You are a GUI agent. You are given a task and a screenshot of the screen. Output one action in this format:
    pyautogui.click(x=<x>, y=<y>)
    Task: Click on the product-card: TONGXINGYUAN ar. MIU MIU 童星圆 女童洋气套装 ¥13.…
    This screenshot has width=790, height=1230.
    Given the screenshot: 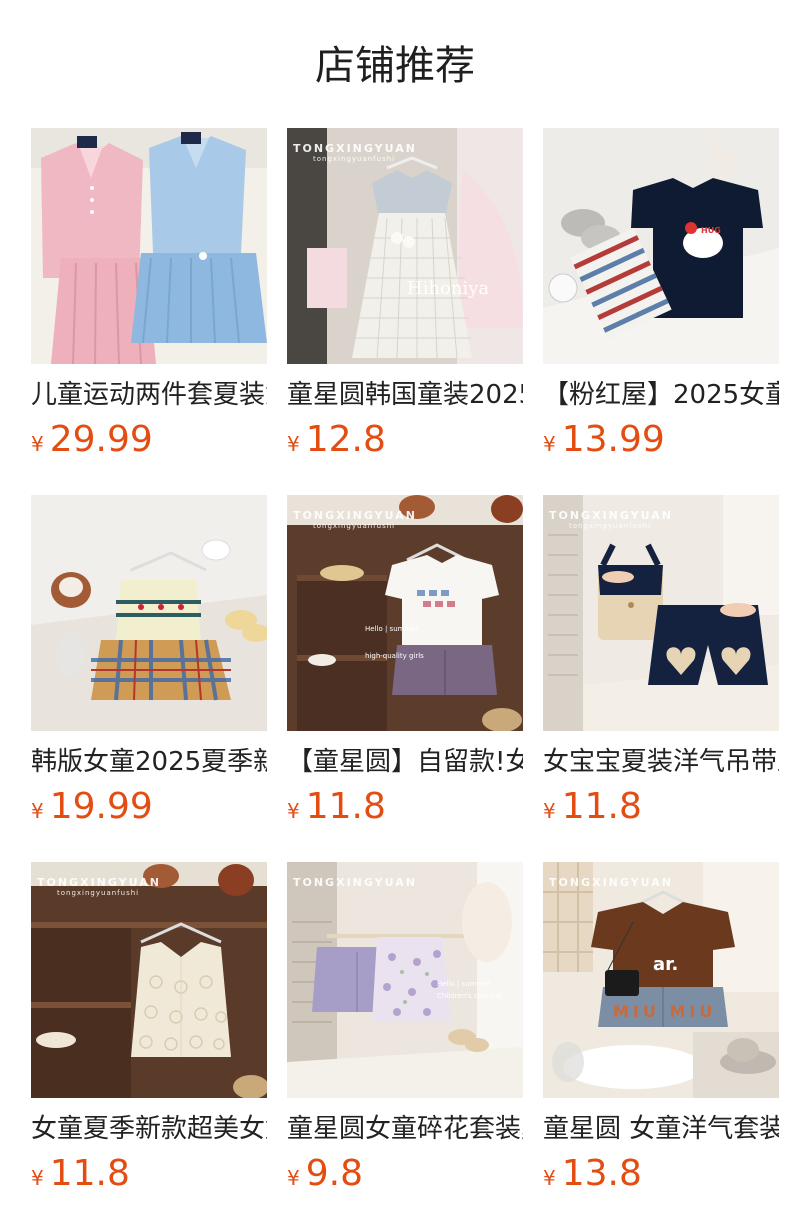 What is the action you would take?
    pyautogui.click(x=661, y=1045)
    